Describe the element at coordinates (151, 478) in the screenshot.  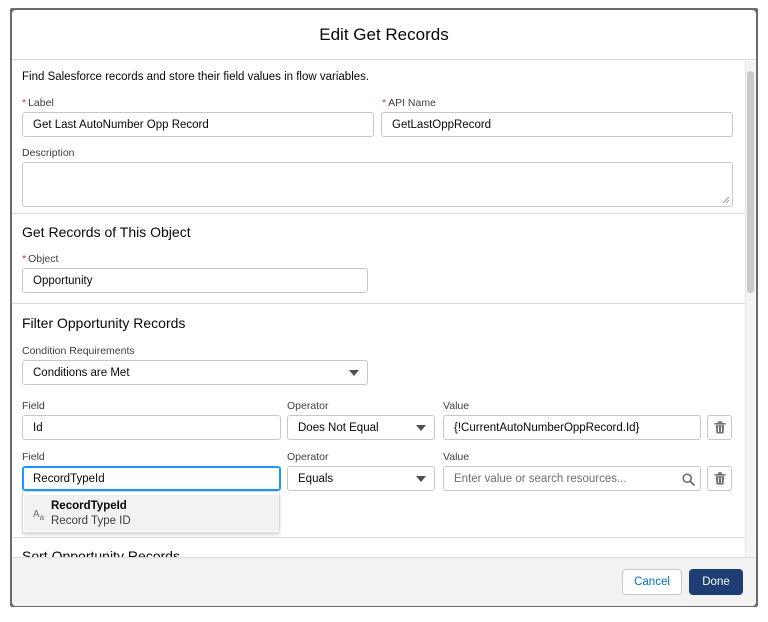
I see `row2-field-input: RecordTypeId` at that location.